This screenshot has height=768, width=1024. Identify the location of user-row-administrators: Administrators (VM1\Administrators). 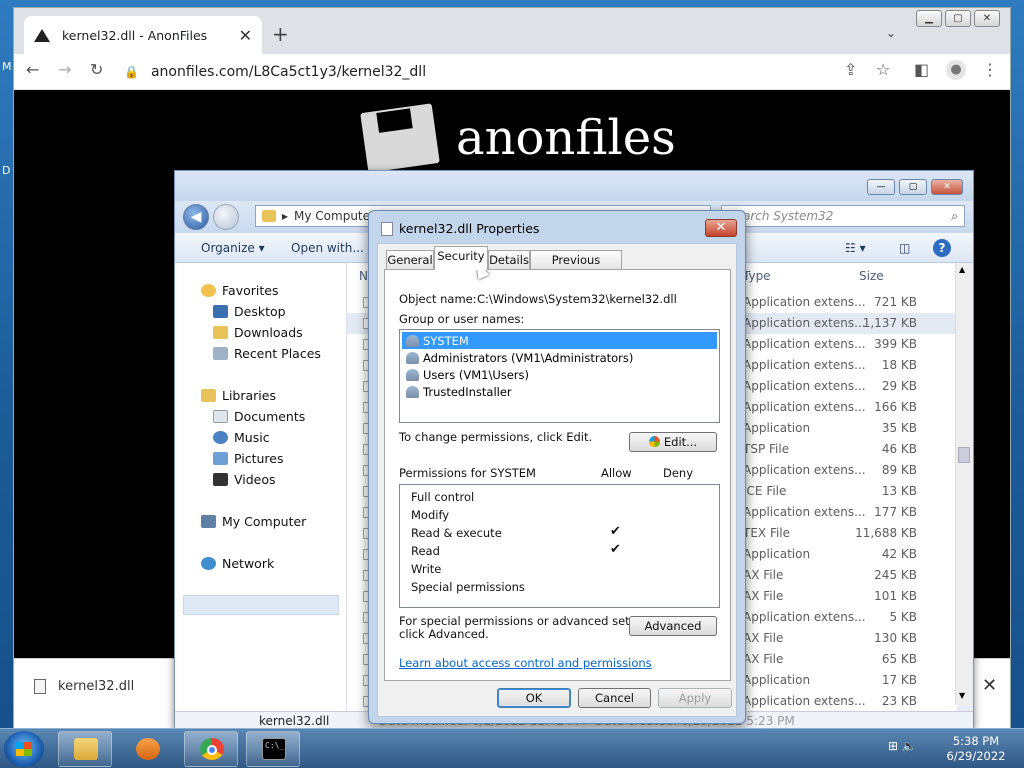
(559, 357).